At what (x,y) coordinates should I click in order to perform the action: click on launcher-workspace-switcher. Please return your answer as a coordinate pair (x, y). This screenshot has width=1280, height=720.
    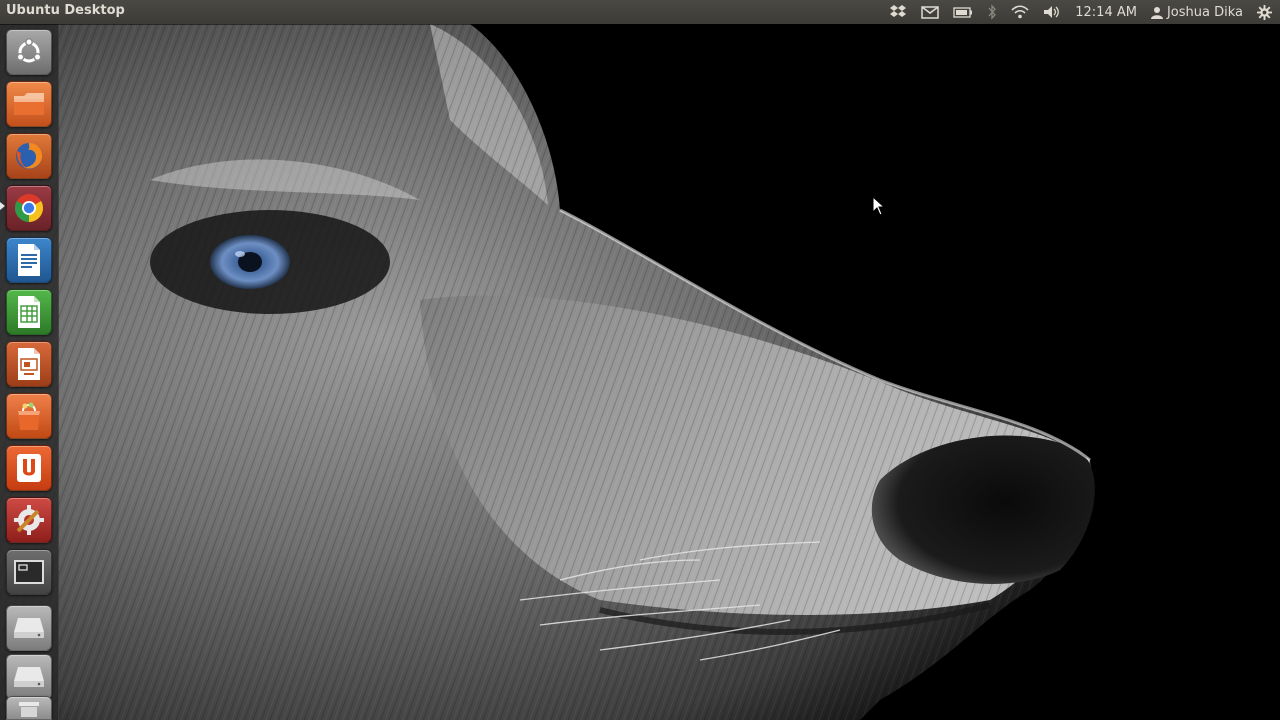
    Looking at the image, I should click on (29, 572).